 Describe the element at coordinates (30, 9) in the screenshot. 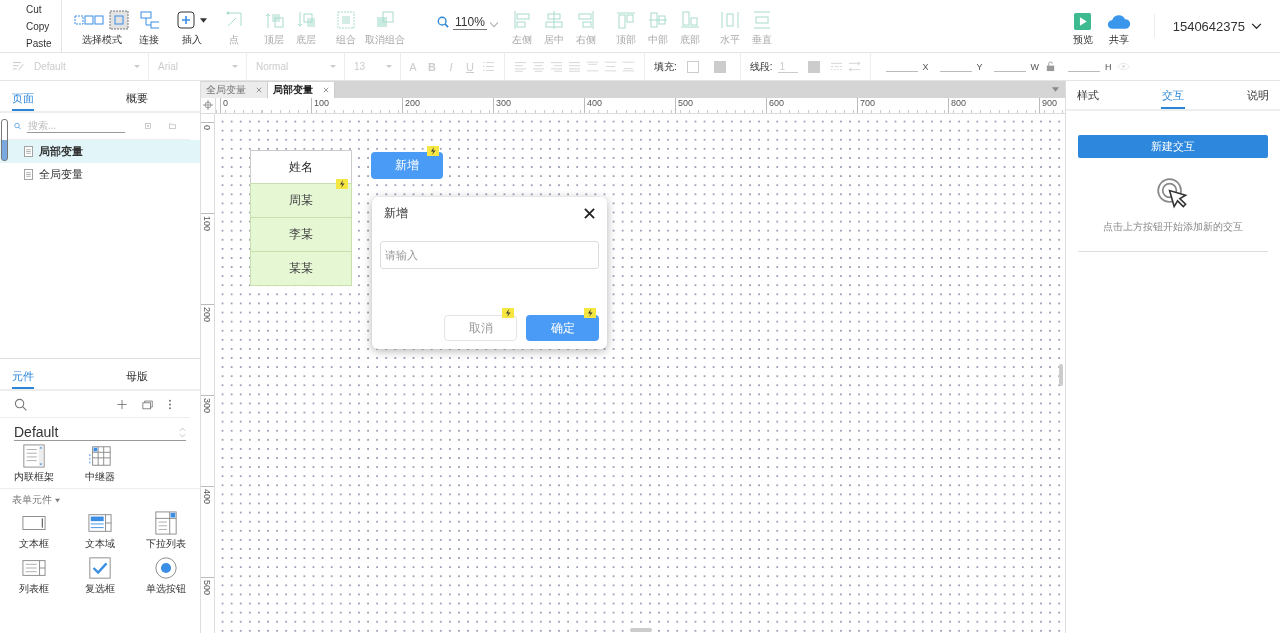

I see `clipboard-button: Cut` at that location.